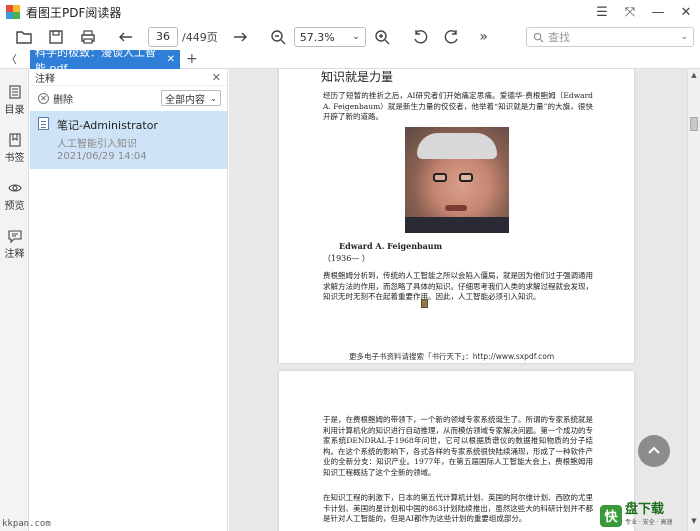 The height and width of the screenshot is (531, 700). What do you see at coordinates (26, 524) in the screenshot?
I see `watermark-text: kkpan.com` at bounding box center [26, 524].